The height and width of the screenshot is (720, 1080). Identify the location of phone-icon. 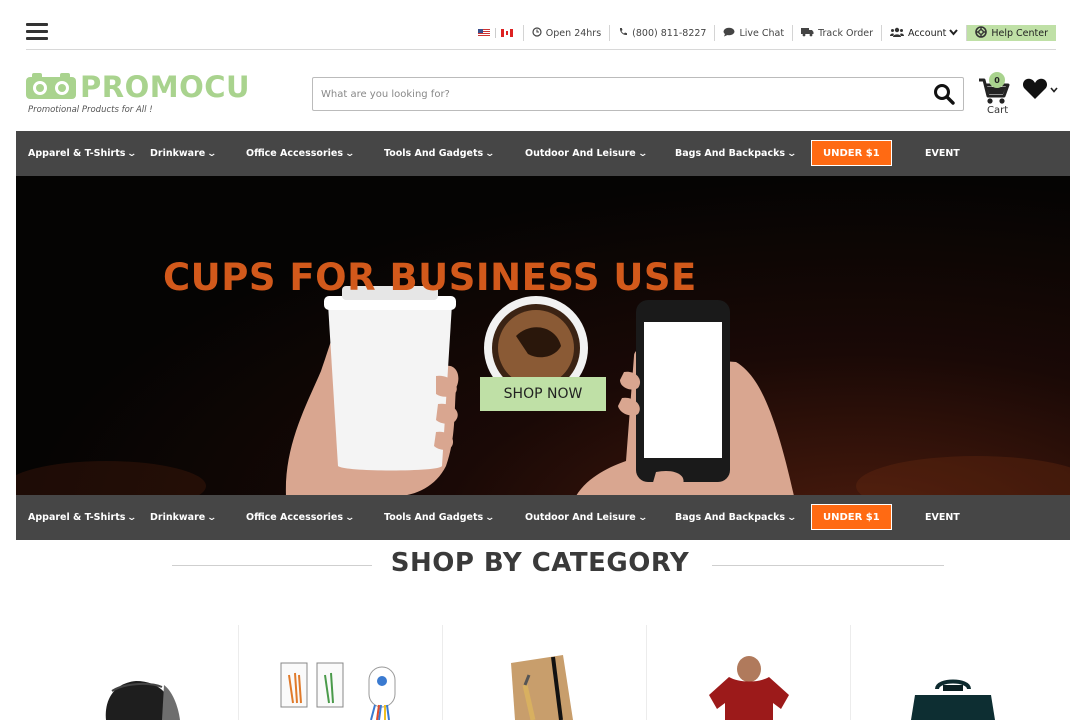
(623, 33).